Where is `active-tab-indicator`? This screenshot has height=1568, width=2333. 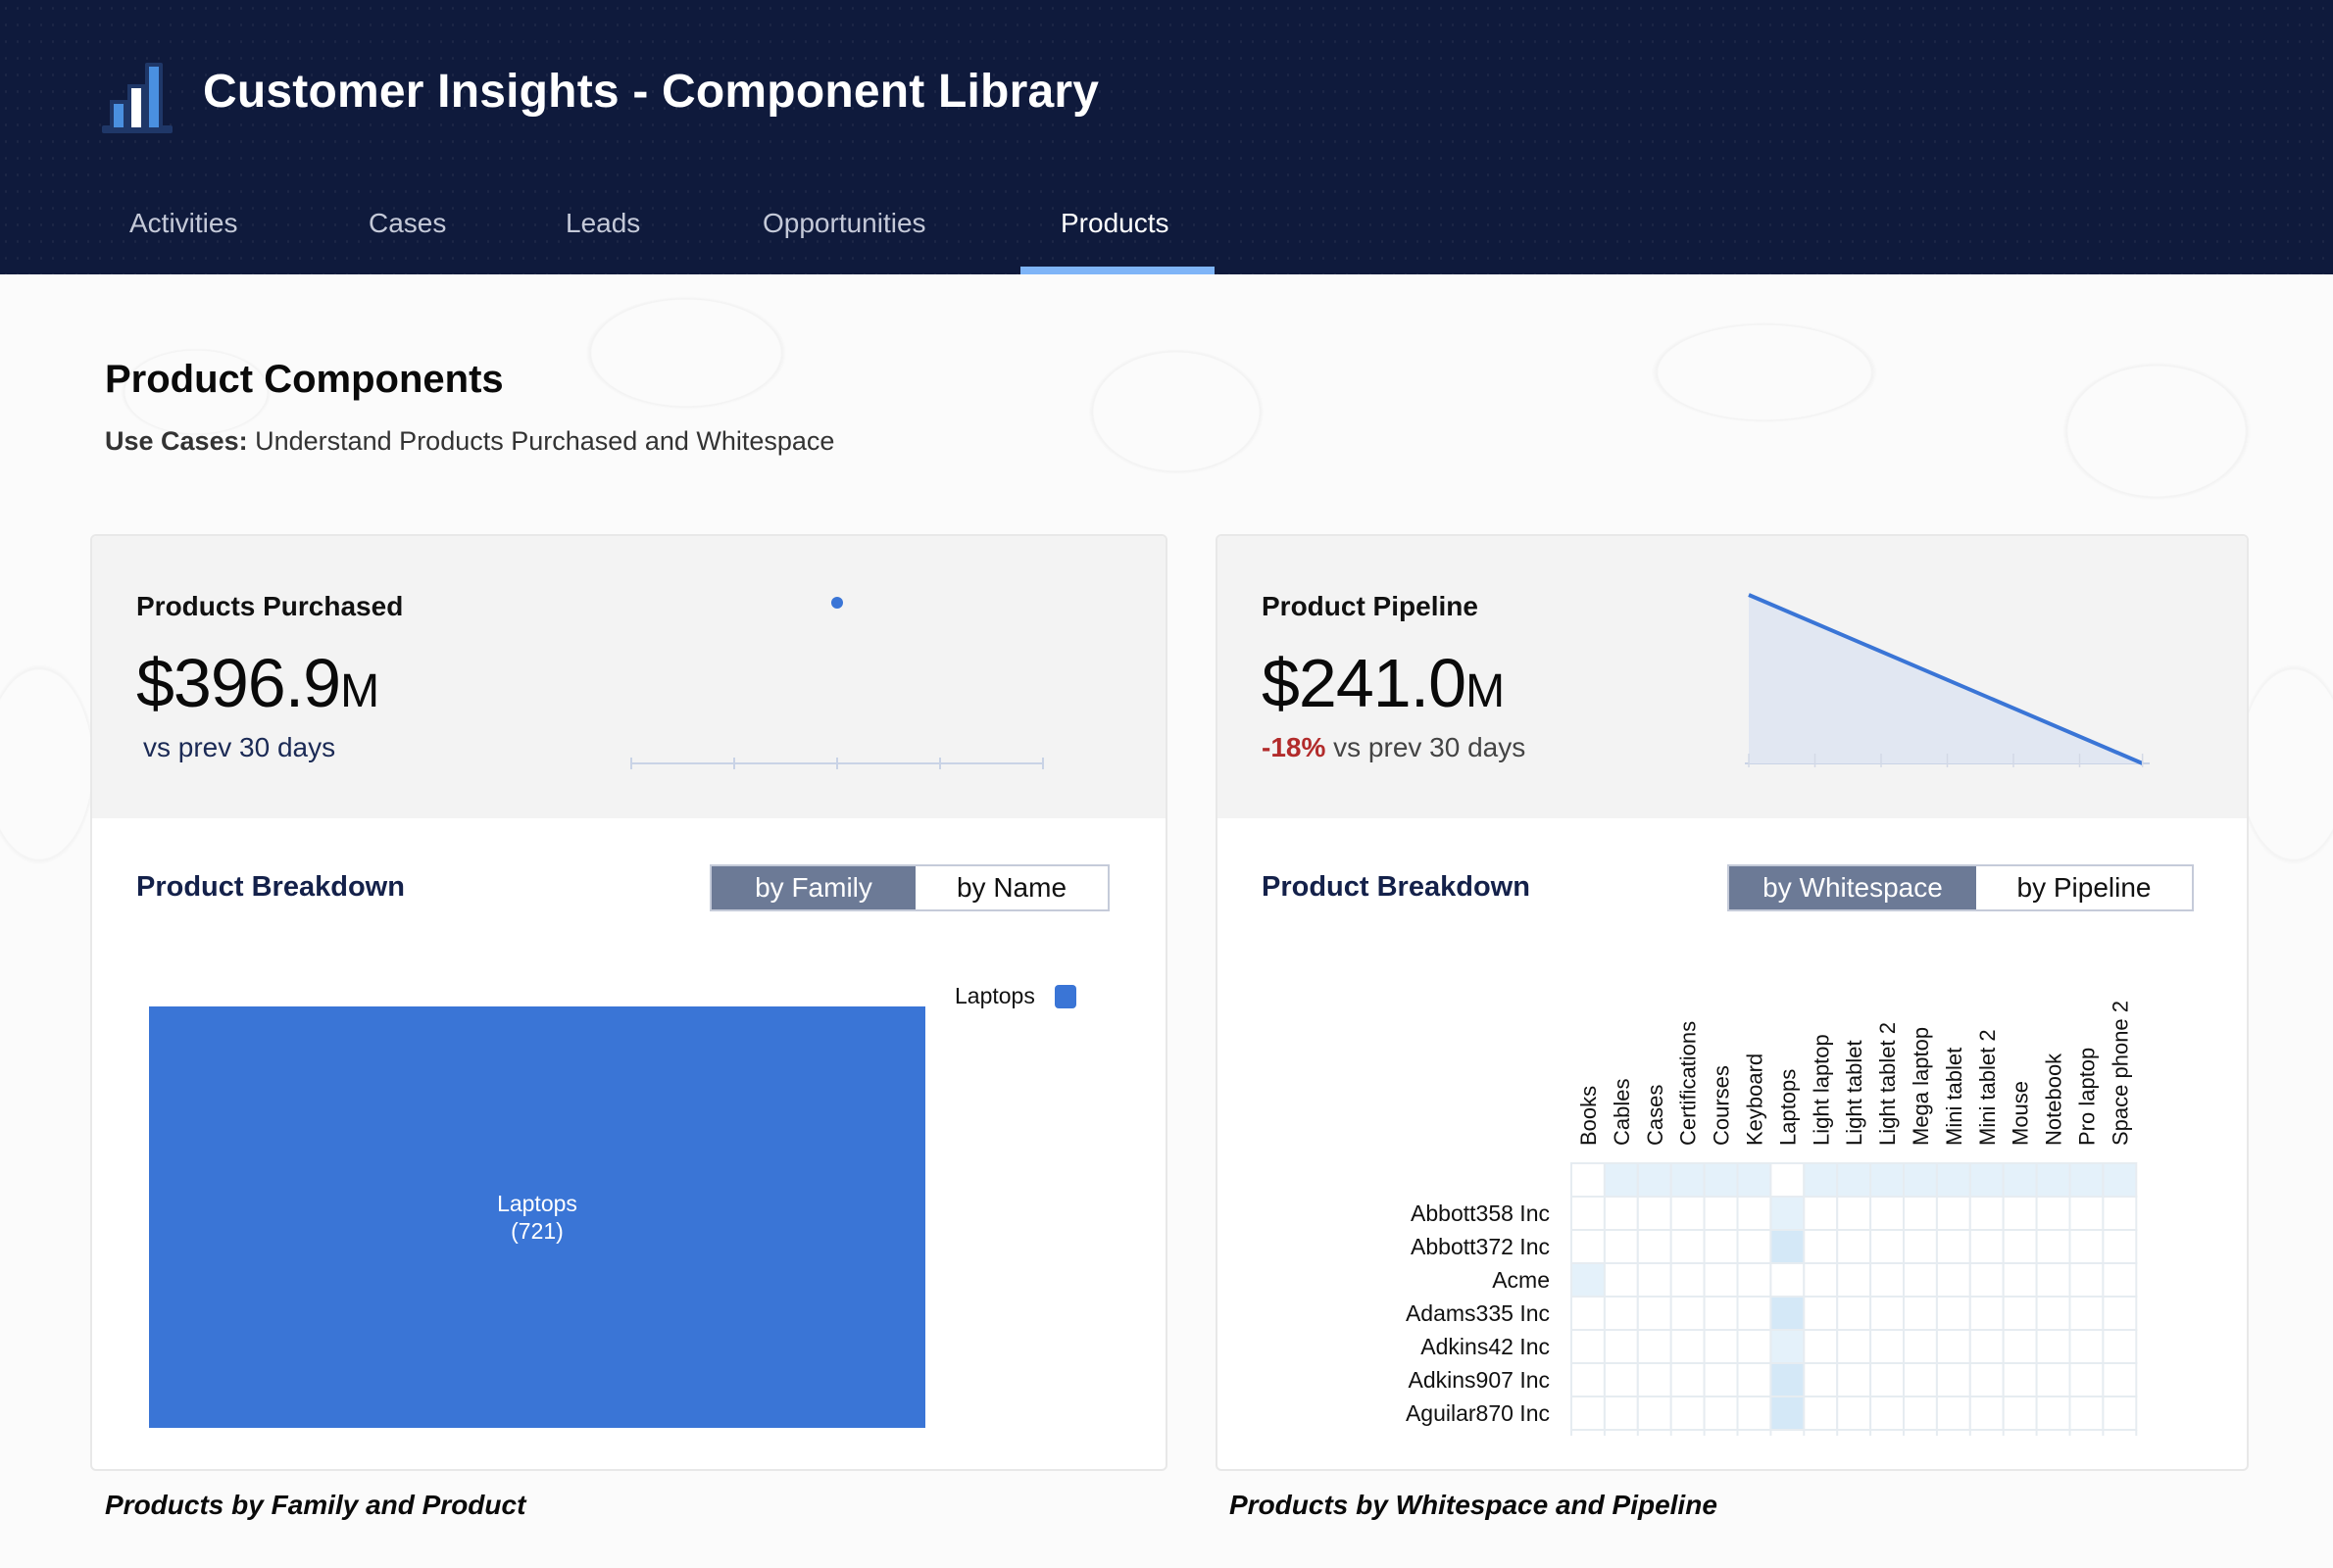
active-tab-indicator is located at coordinates (1117, 270).